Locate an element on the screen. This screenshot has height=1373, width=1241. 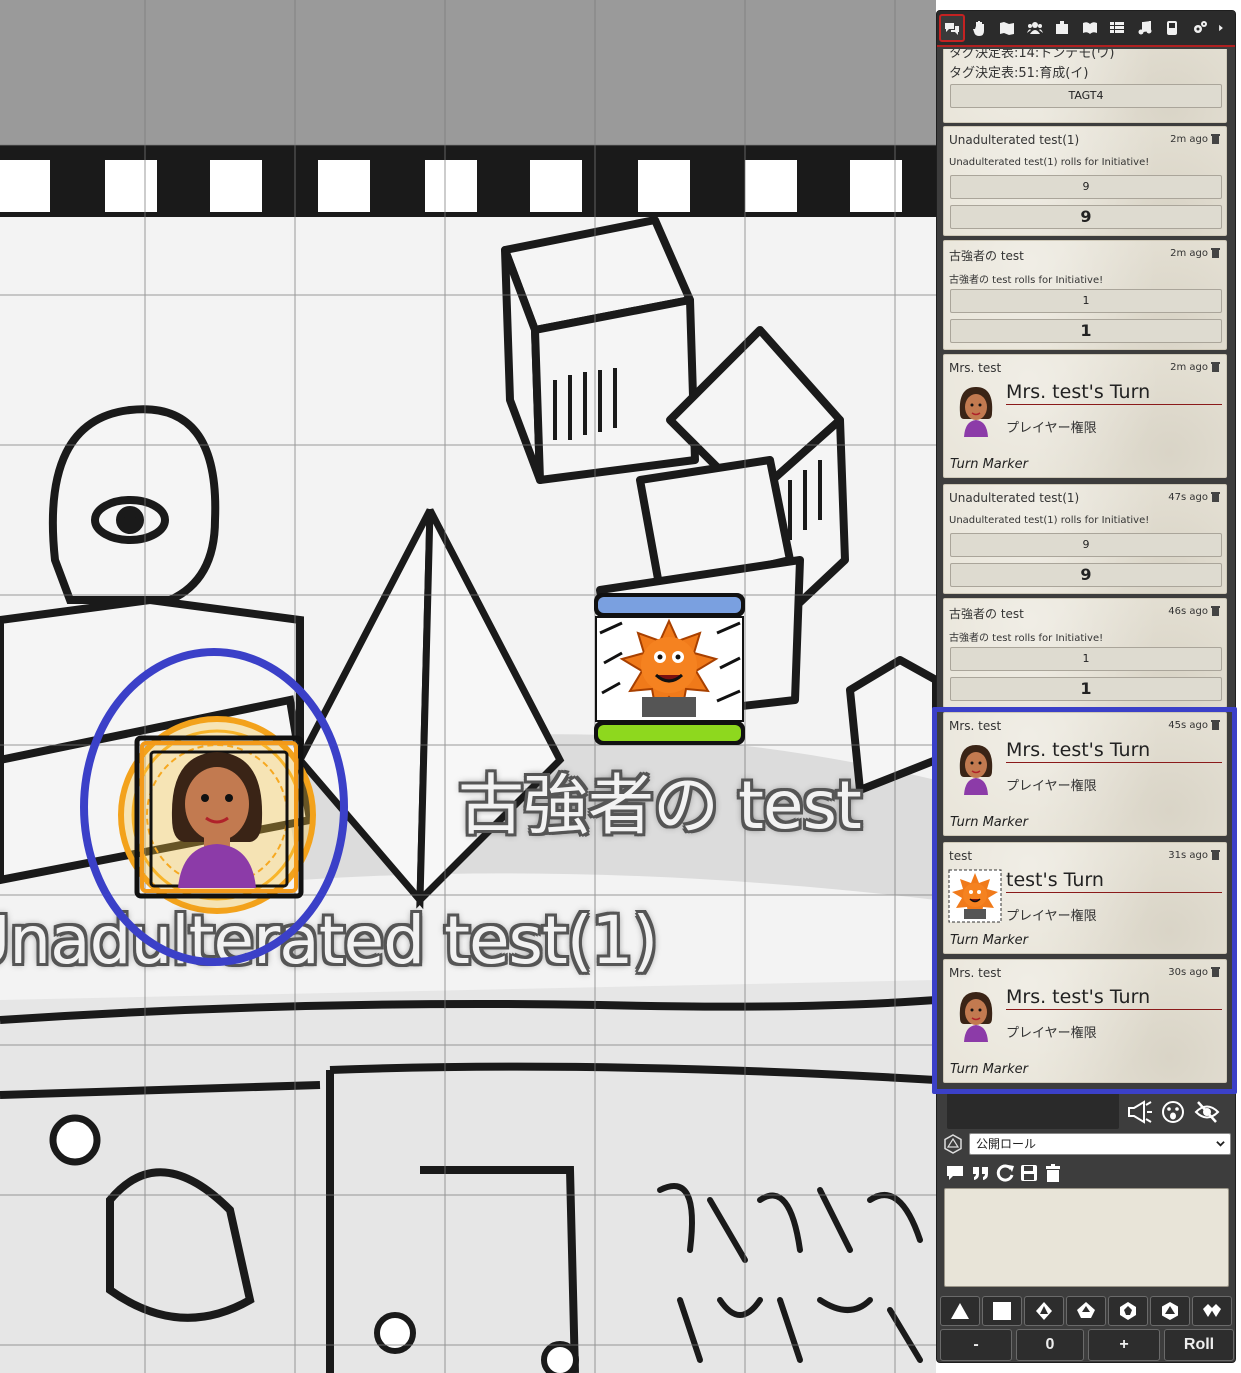
card-icon is located at coordinates (1172, 28).